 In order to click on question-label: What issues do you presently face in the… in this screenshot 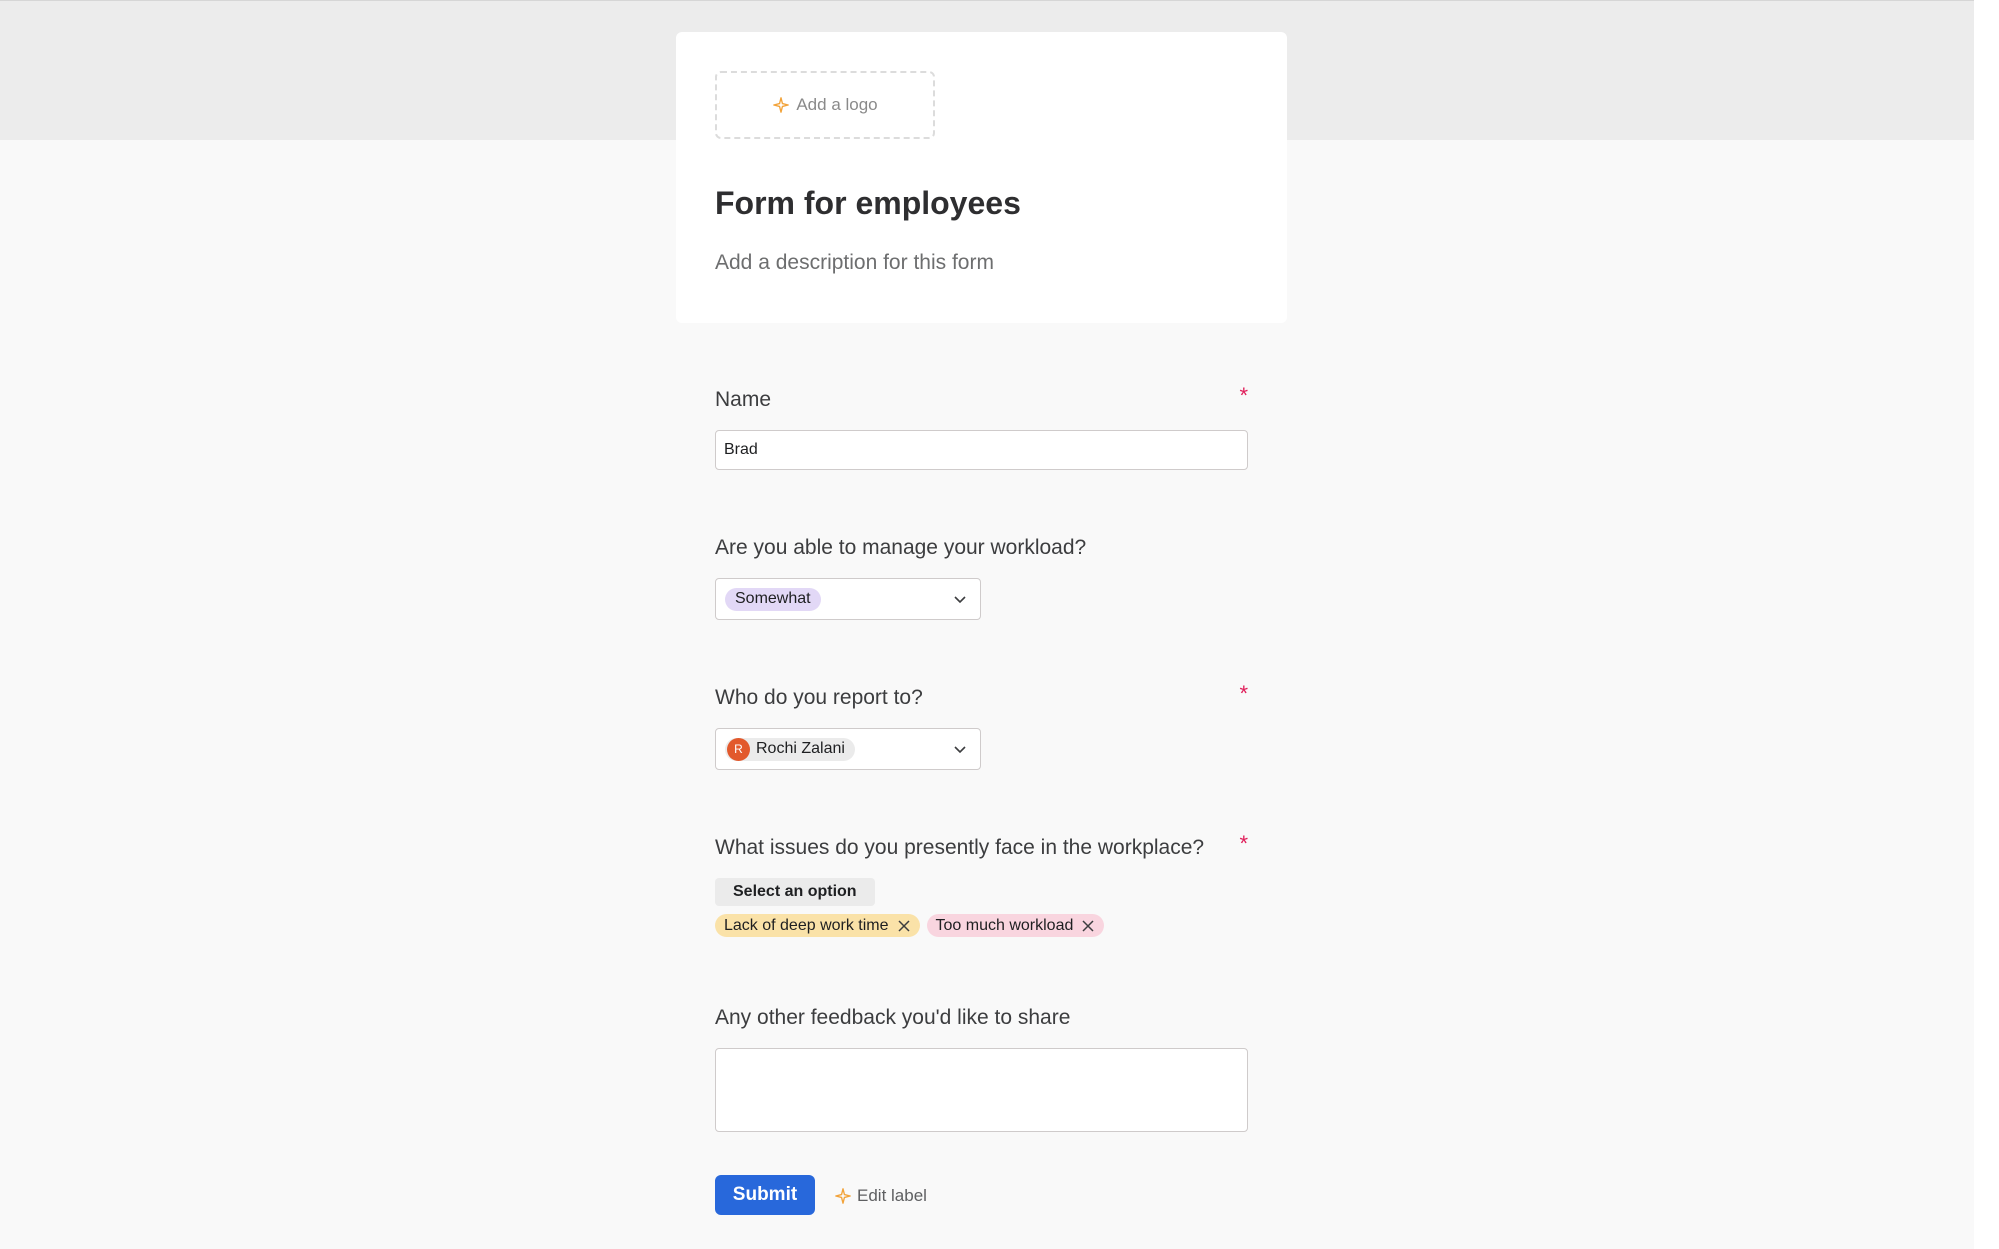, I will do `click(960, 847)`.